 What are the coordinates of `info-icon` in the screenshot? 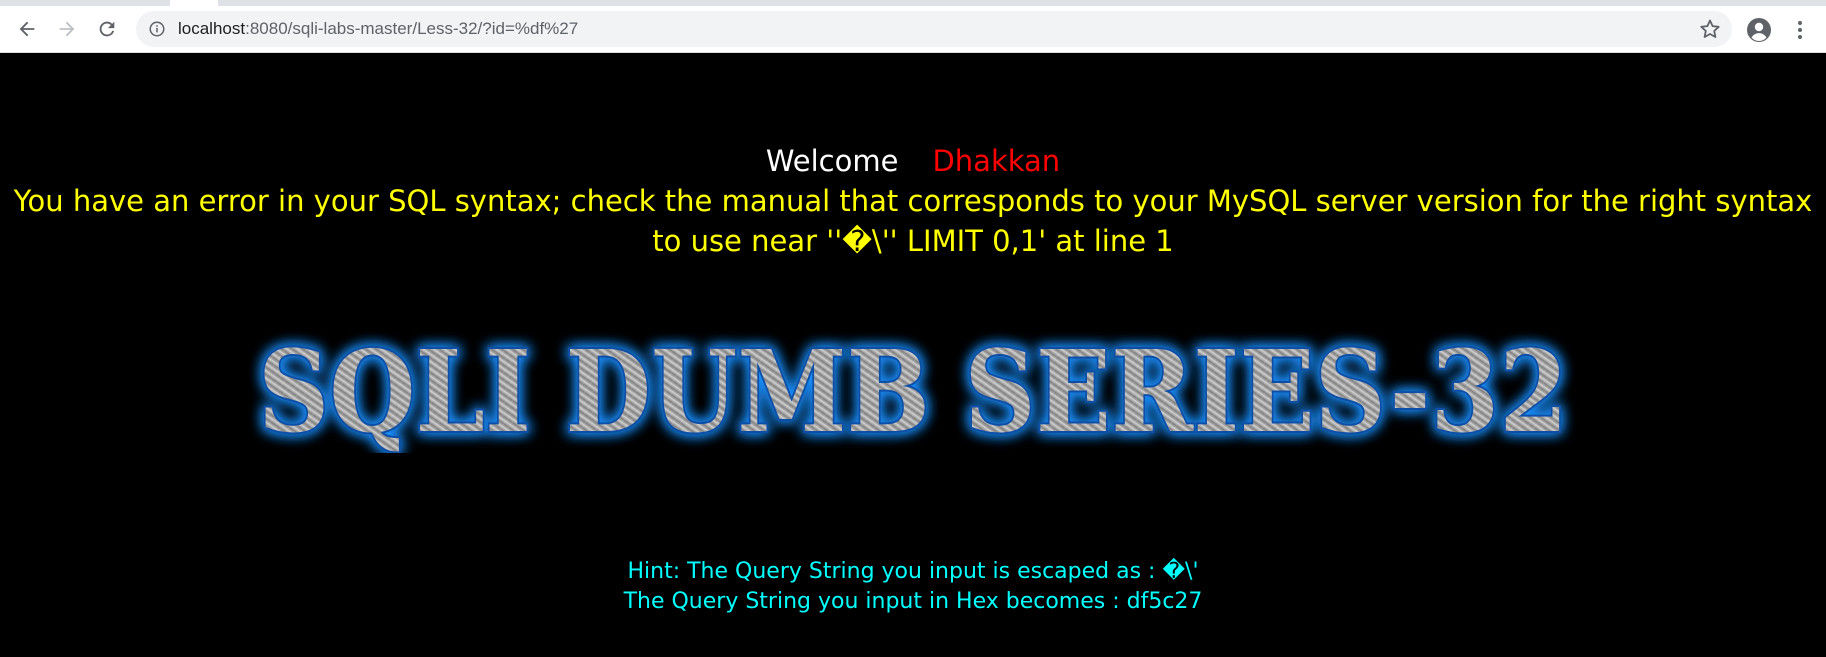 It's located at (157, 29).